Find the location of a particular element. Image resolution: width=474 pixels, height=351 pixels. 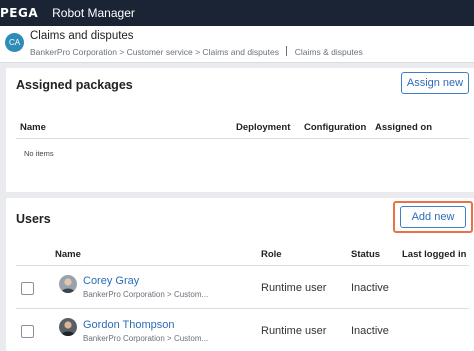

column-header-last-logged-in: Last logged in is located at coordinates (434, 254).